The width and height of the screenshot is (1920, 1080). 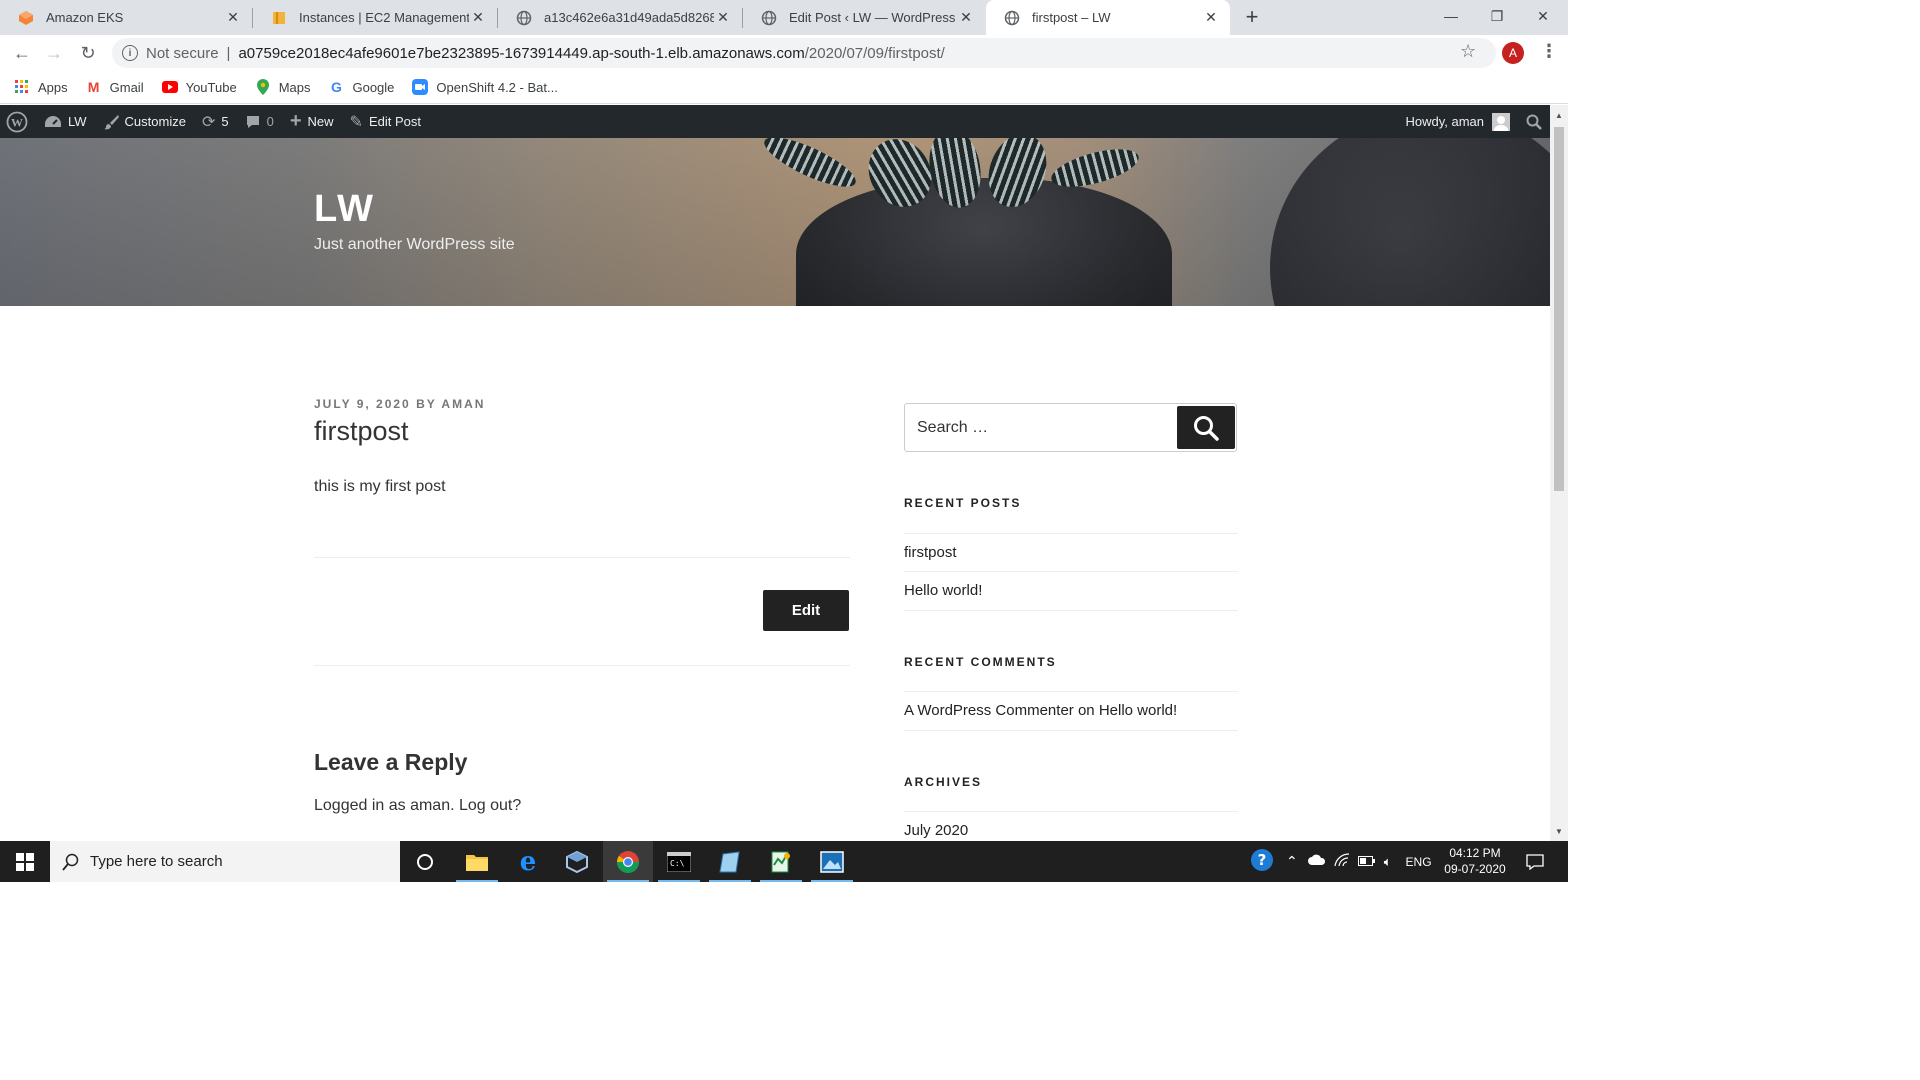 What do you see at coordinates (1475, 861) in the screenshot?
I see `taskbar-clock: 04:12 PM 09-07-2020` at bounding box center [1475, 861].